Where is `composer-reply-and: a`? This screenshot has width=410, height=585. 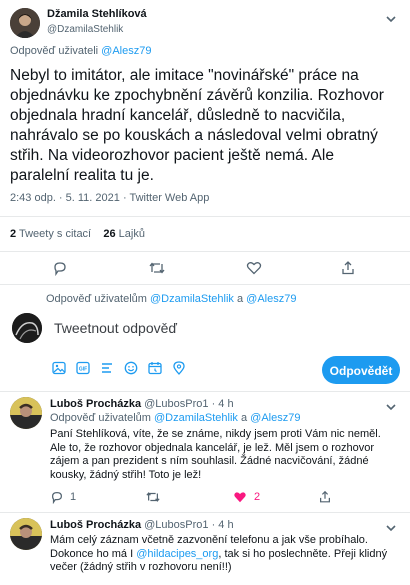 composer-reply-and: a is located at coordinates (240, 299).